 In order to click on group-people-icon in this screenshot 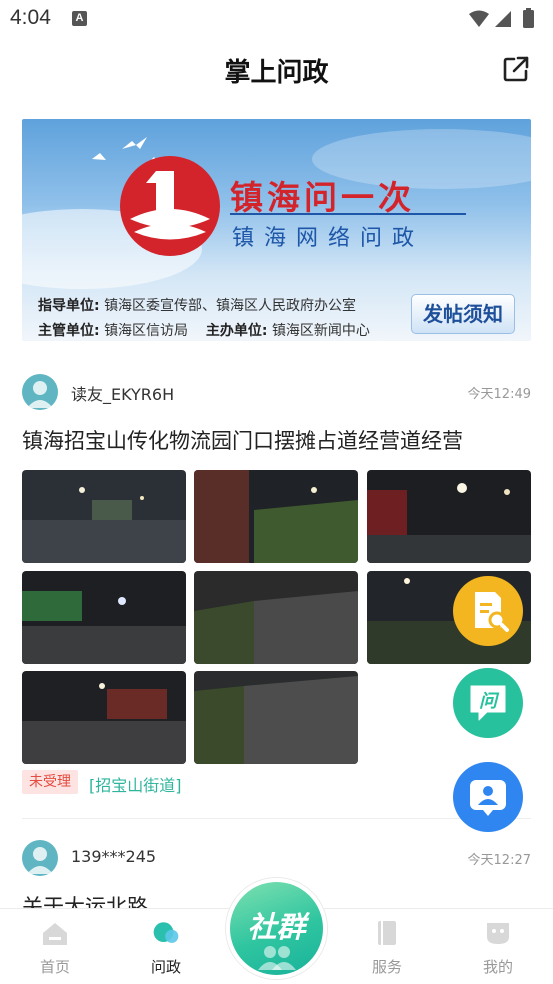, I will do `click(277, 958)`.